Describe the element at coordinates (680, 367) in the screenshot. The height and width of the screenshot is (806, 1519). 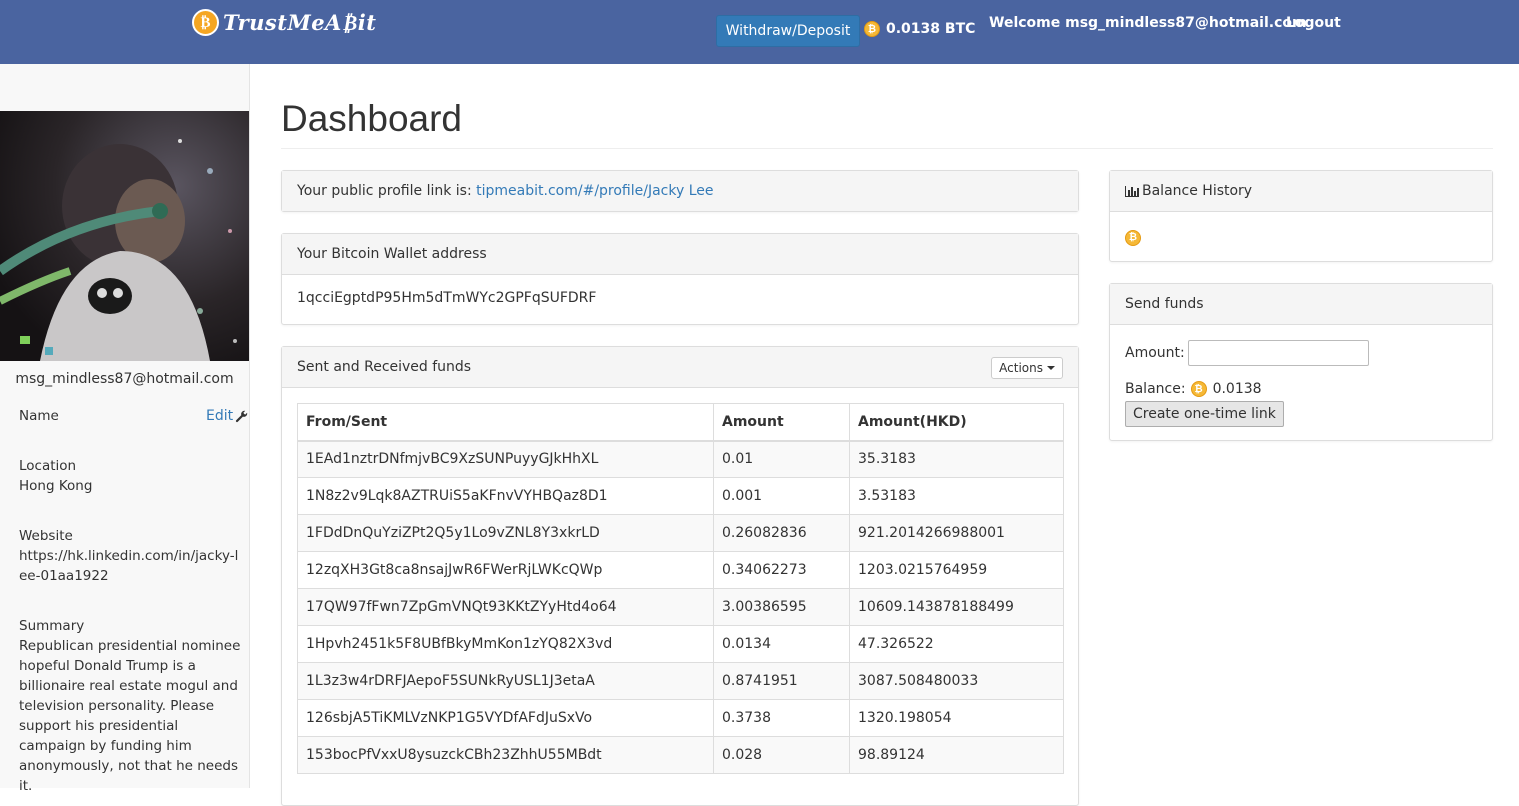
I see `funds-panel-heading: Sent and Received funds` at that location.